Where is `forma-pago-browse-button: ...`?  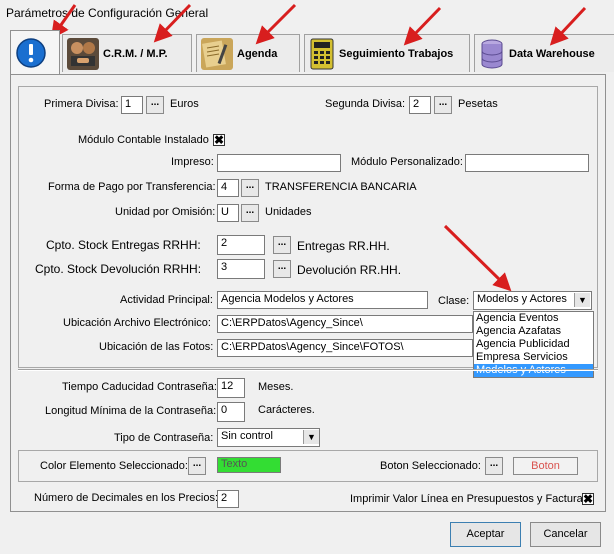
forma-pago-browse-button: ... is located at coordinates (250, 188).